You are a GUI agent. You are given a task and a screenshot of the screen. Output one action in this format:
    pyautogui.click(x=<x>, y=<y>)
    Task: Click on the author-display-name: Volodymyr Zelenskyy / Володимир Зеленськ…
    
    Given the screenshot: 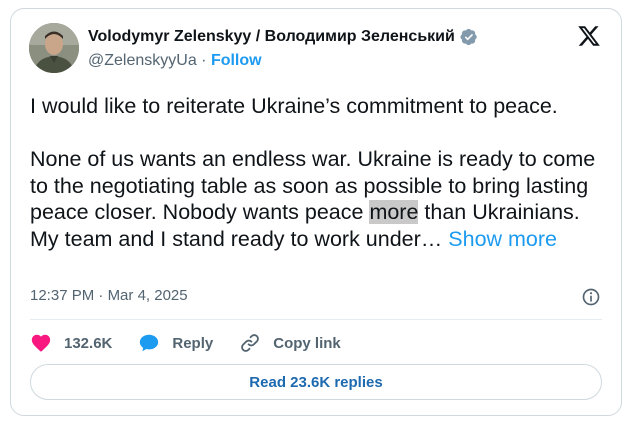 What is the action you would take?
    pyautogui.click(x=271, y=37)
    